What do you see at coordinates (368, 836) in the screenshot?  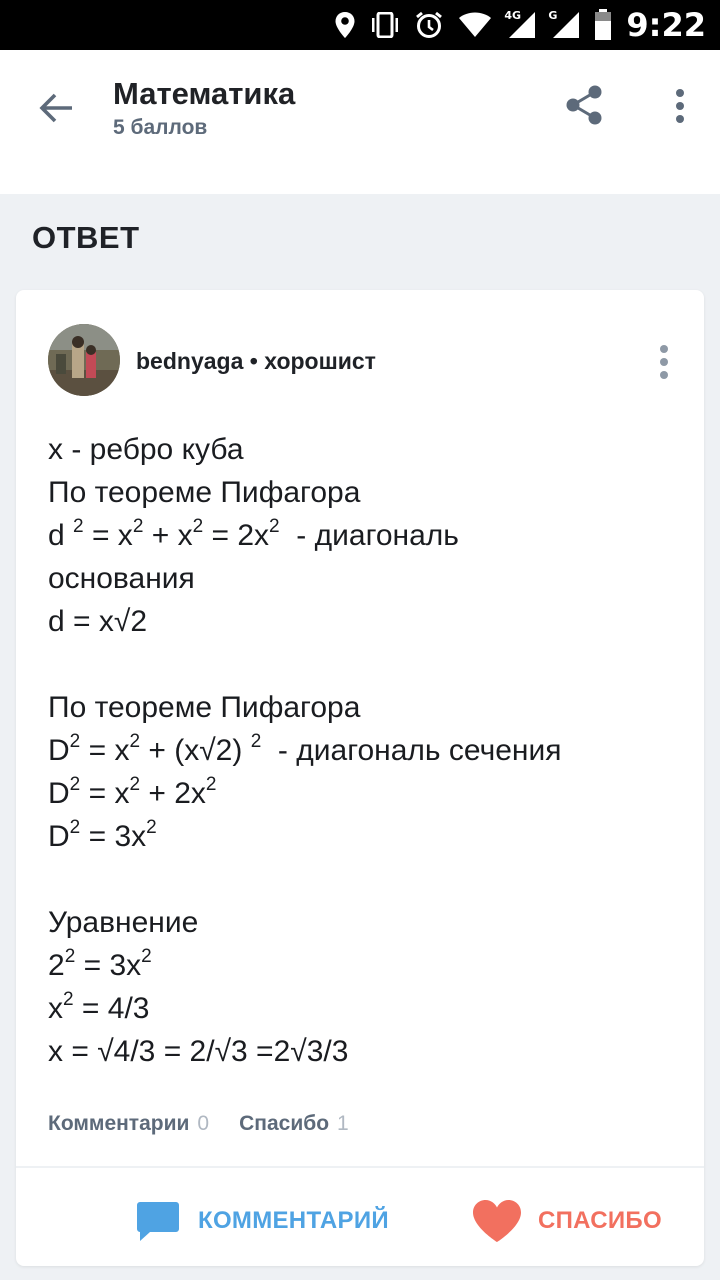 I see `answer-line: D2 = 3x2` at bounding box center [368, 836].